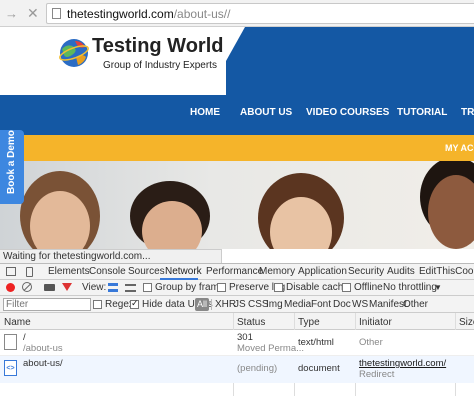  I want to click on brand-tagline: Group of Industry Experts, so click(160, 65).